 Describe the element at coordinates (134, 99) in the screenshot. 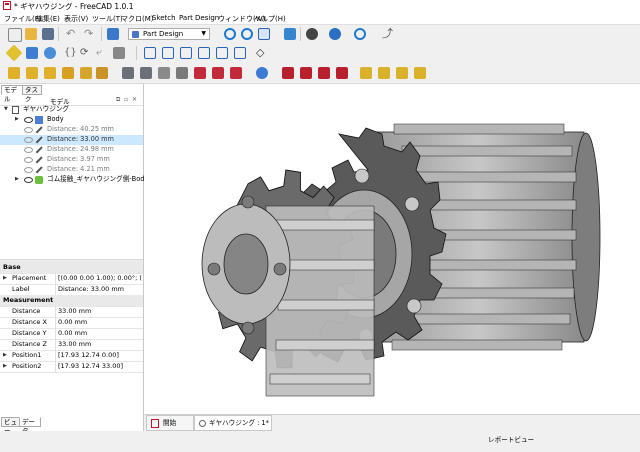

I see `close-icon: ✕` at that location.